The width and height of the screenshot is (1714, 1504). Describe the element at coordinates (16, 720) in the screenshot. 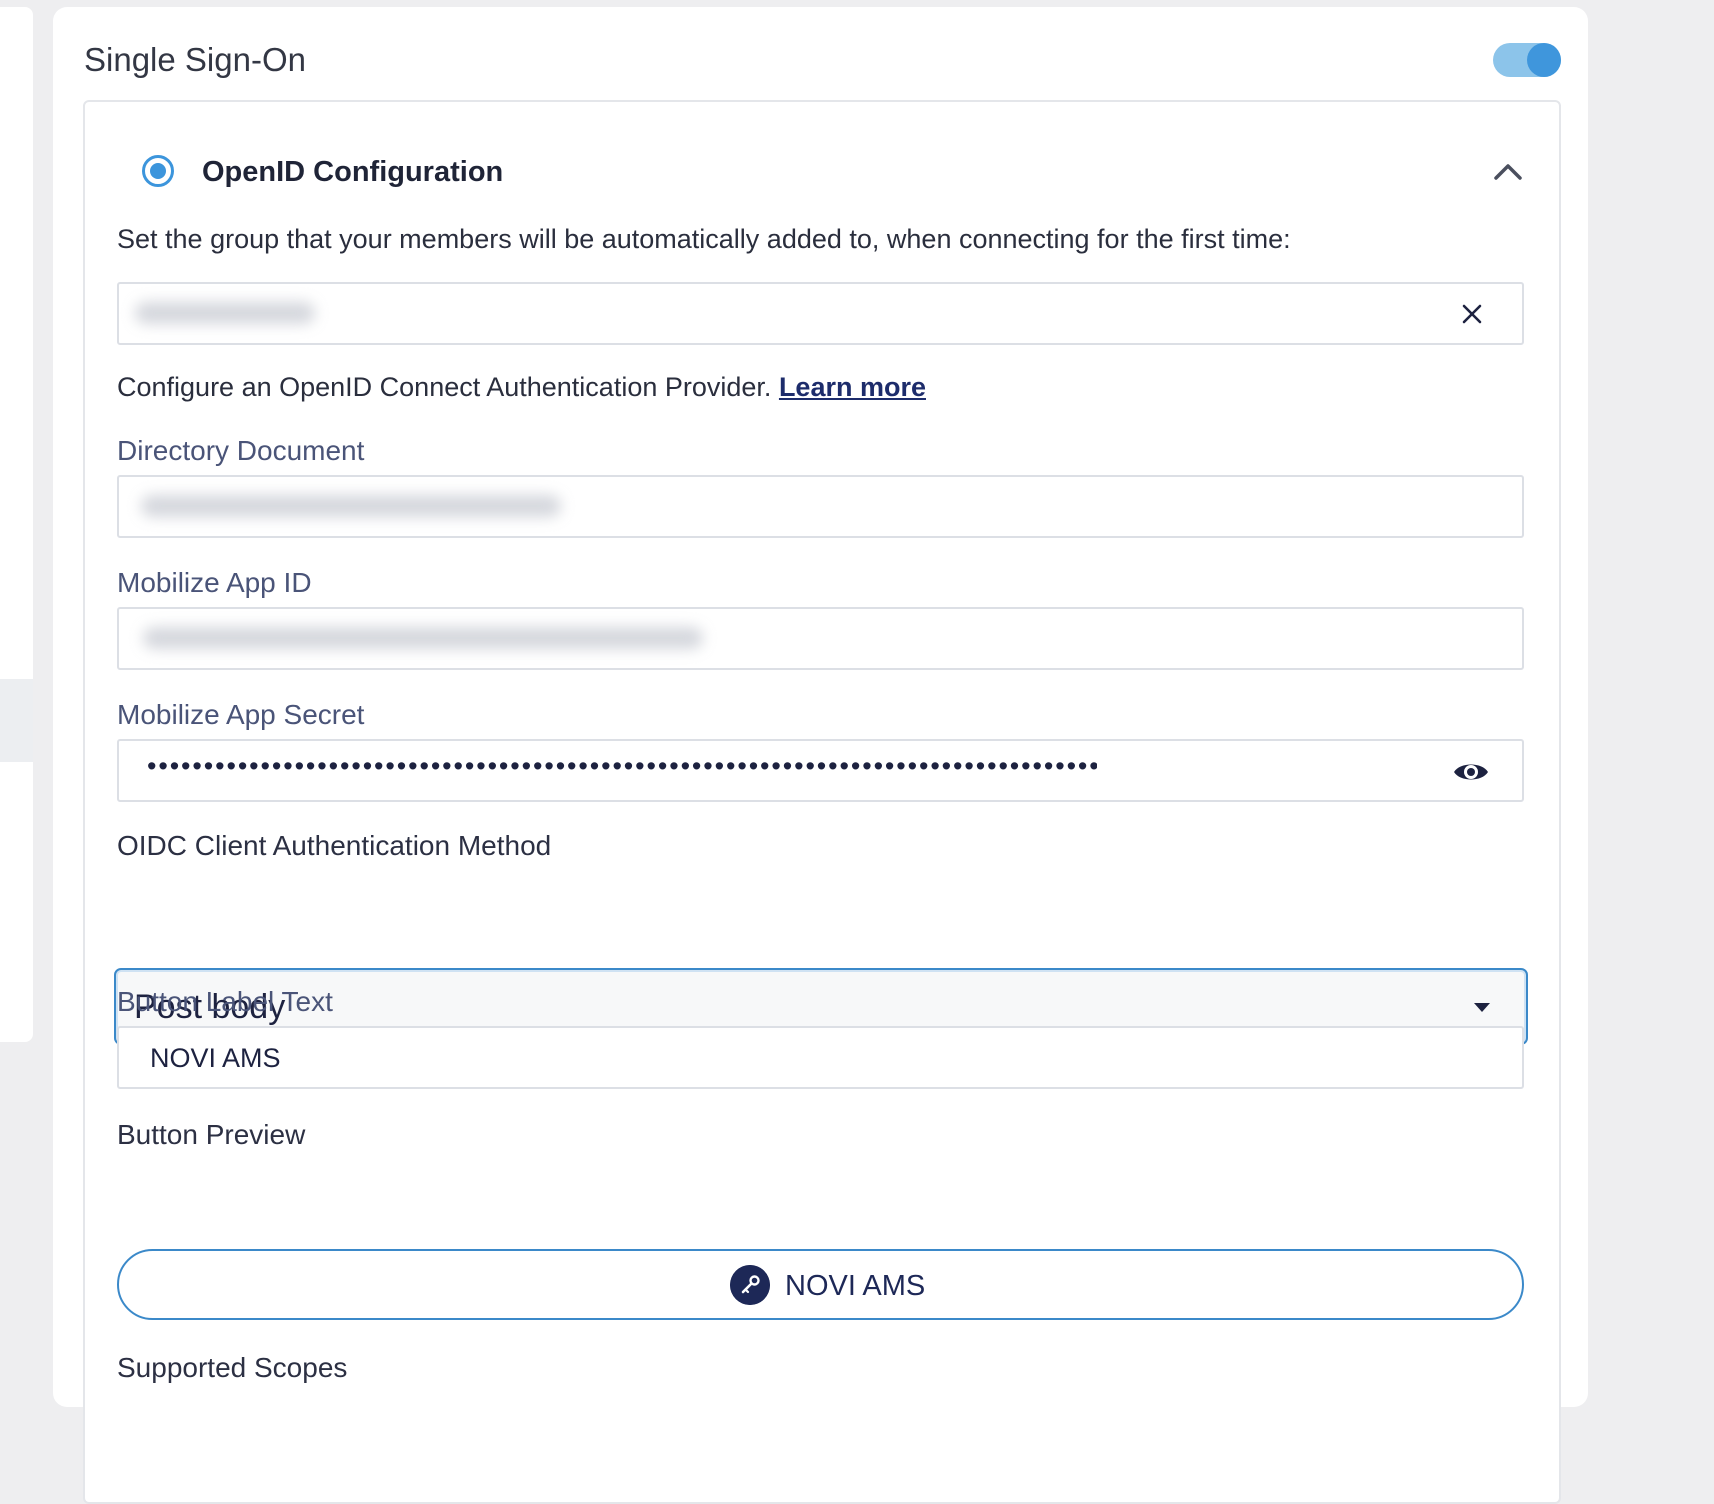

I see `left-panel-selected-strip` at that location.